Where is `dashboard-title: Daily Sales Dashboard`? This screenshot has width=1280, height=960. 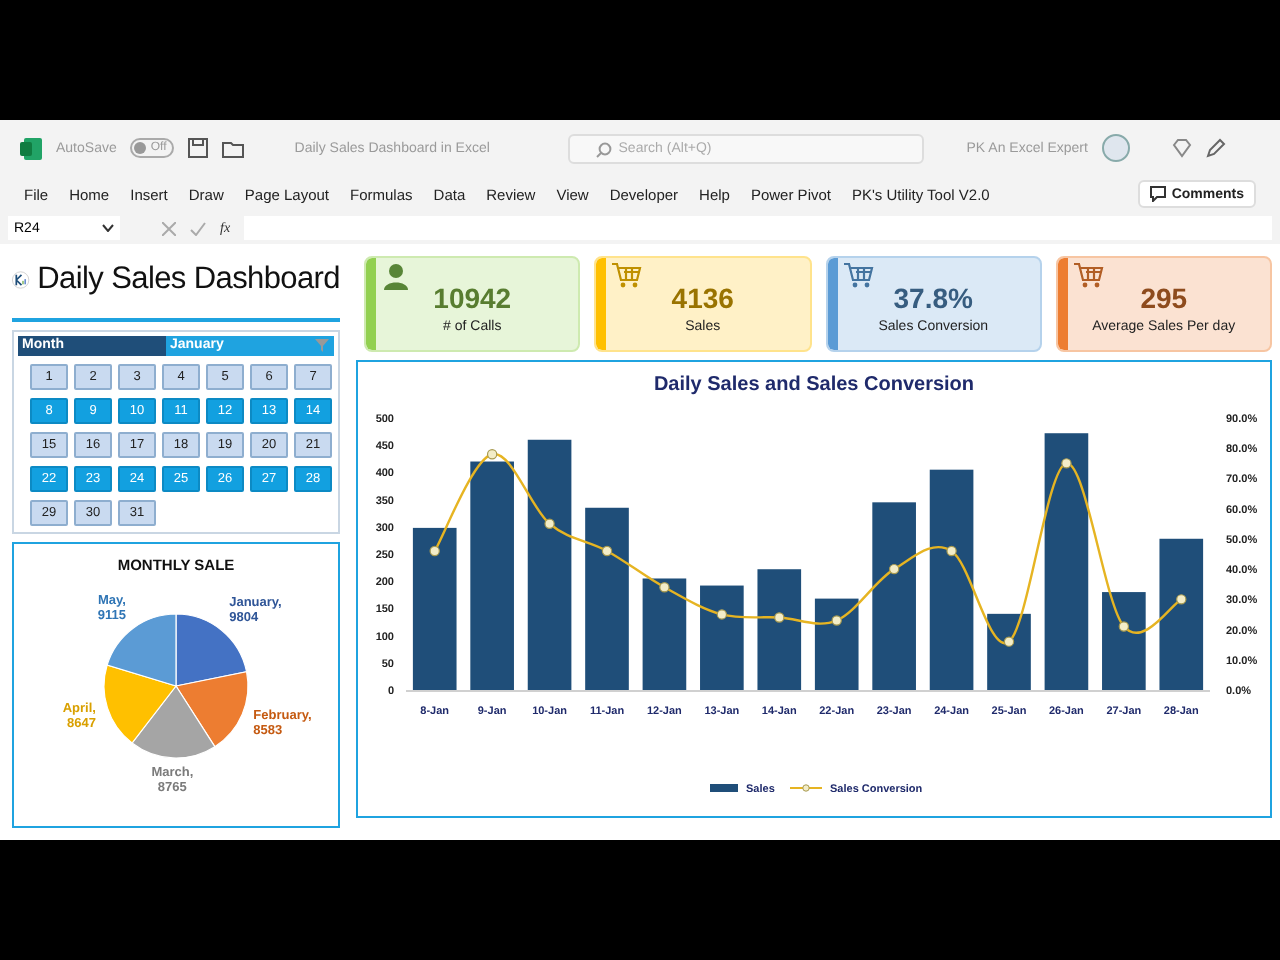 dashboard-title: Daily Sales Dashboard is located at coordinates (188, 280).